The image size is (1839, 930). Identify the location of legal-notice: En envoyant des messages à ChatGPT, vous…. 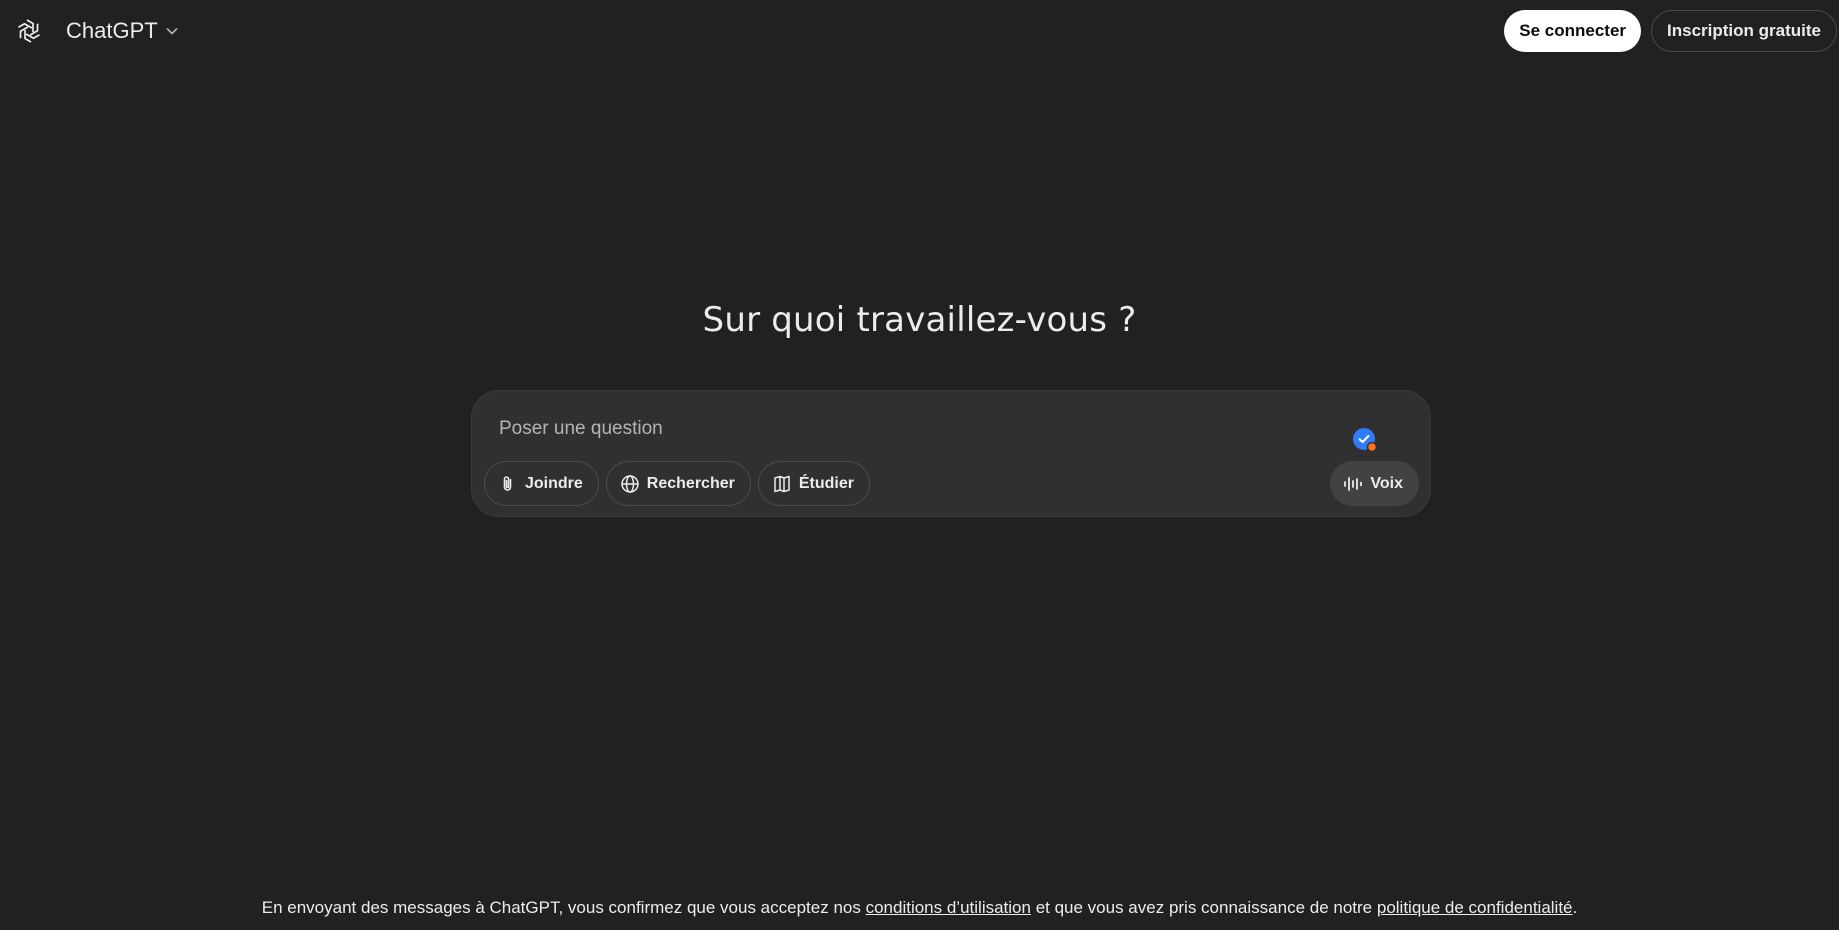
(919, 908).